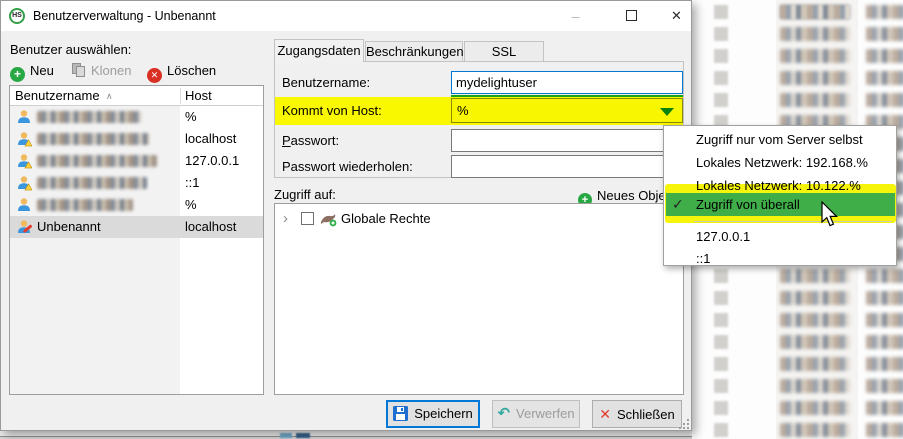  I want to click on password-repeat-label: Passwort wiederholen:, so click(347, 166).